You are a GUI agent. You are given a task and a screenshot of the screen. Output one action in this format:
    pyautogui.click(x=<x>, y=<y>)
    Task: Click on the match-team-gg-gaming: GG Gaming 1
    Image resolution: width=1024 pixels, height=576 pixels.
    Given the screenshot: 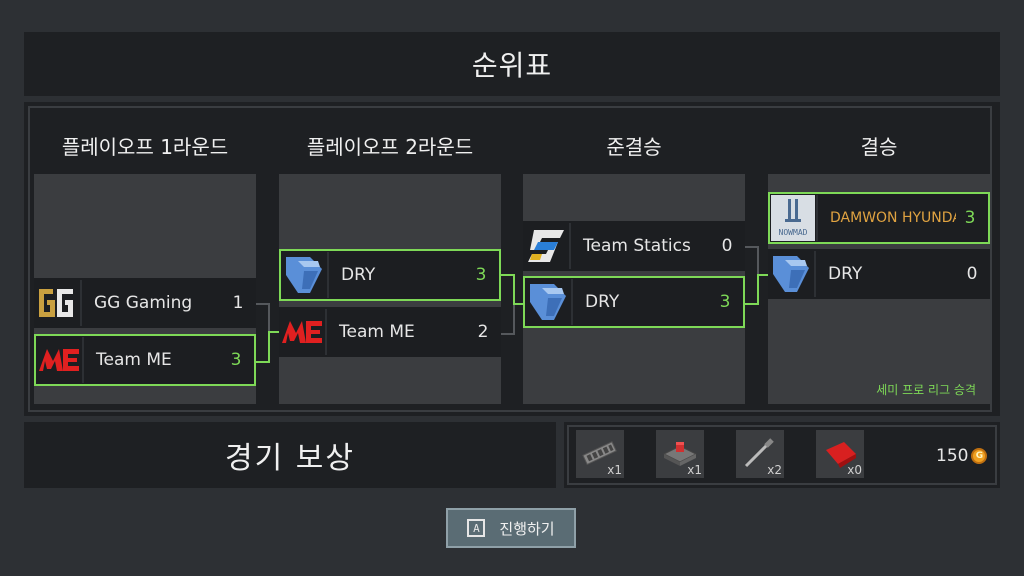 What is the action you would take?
    pyautogui.click(x=145, y=303)
    